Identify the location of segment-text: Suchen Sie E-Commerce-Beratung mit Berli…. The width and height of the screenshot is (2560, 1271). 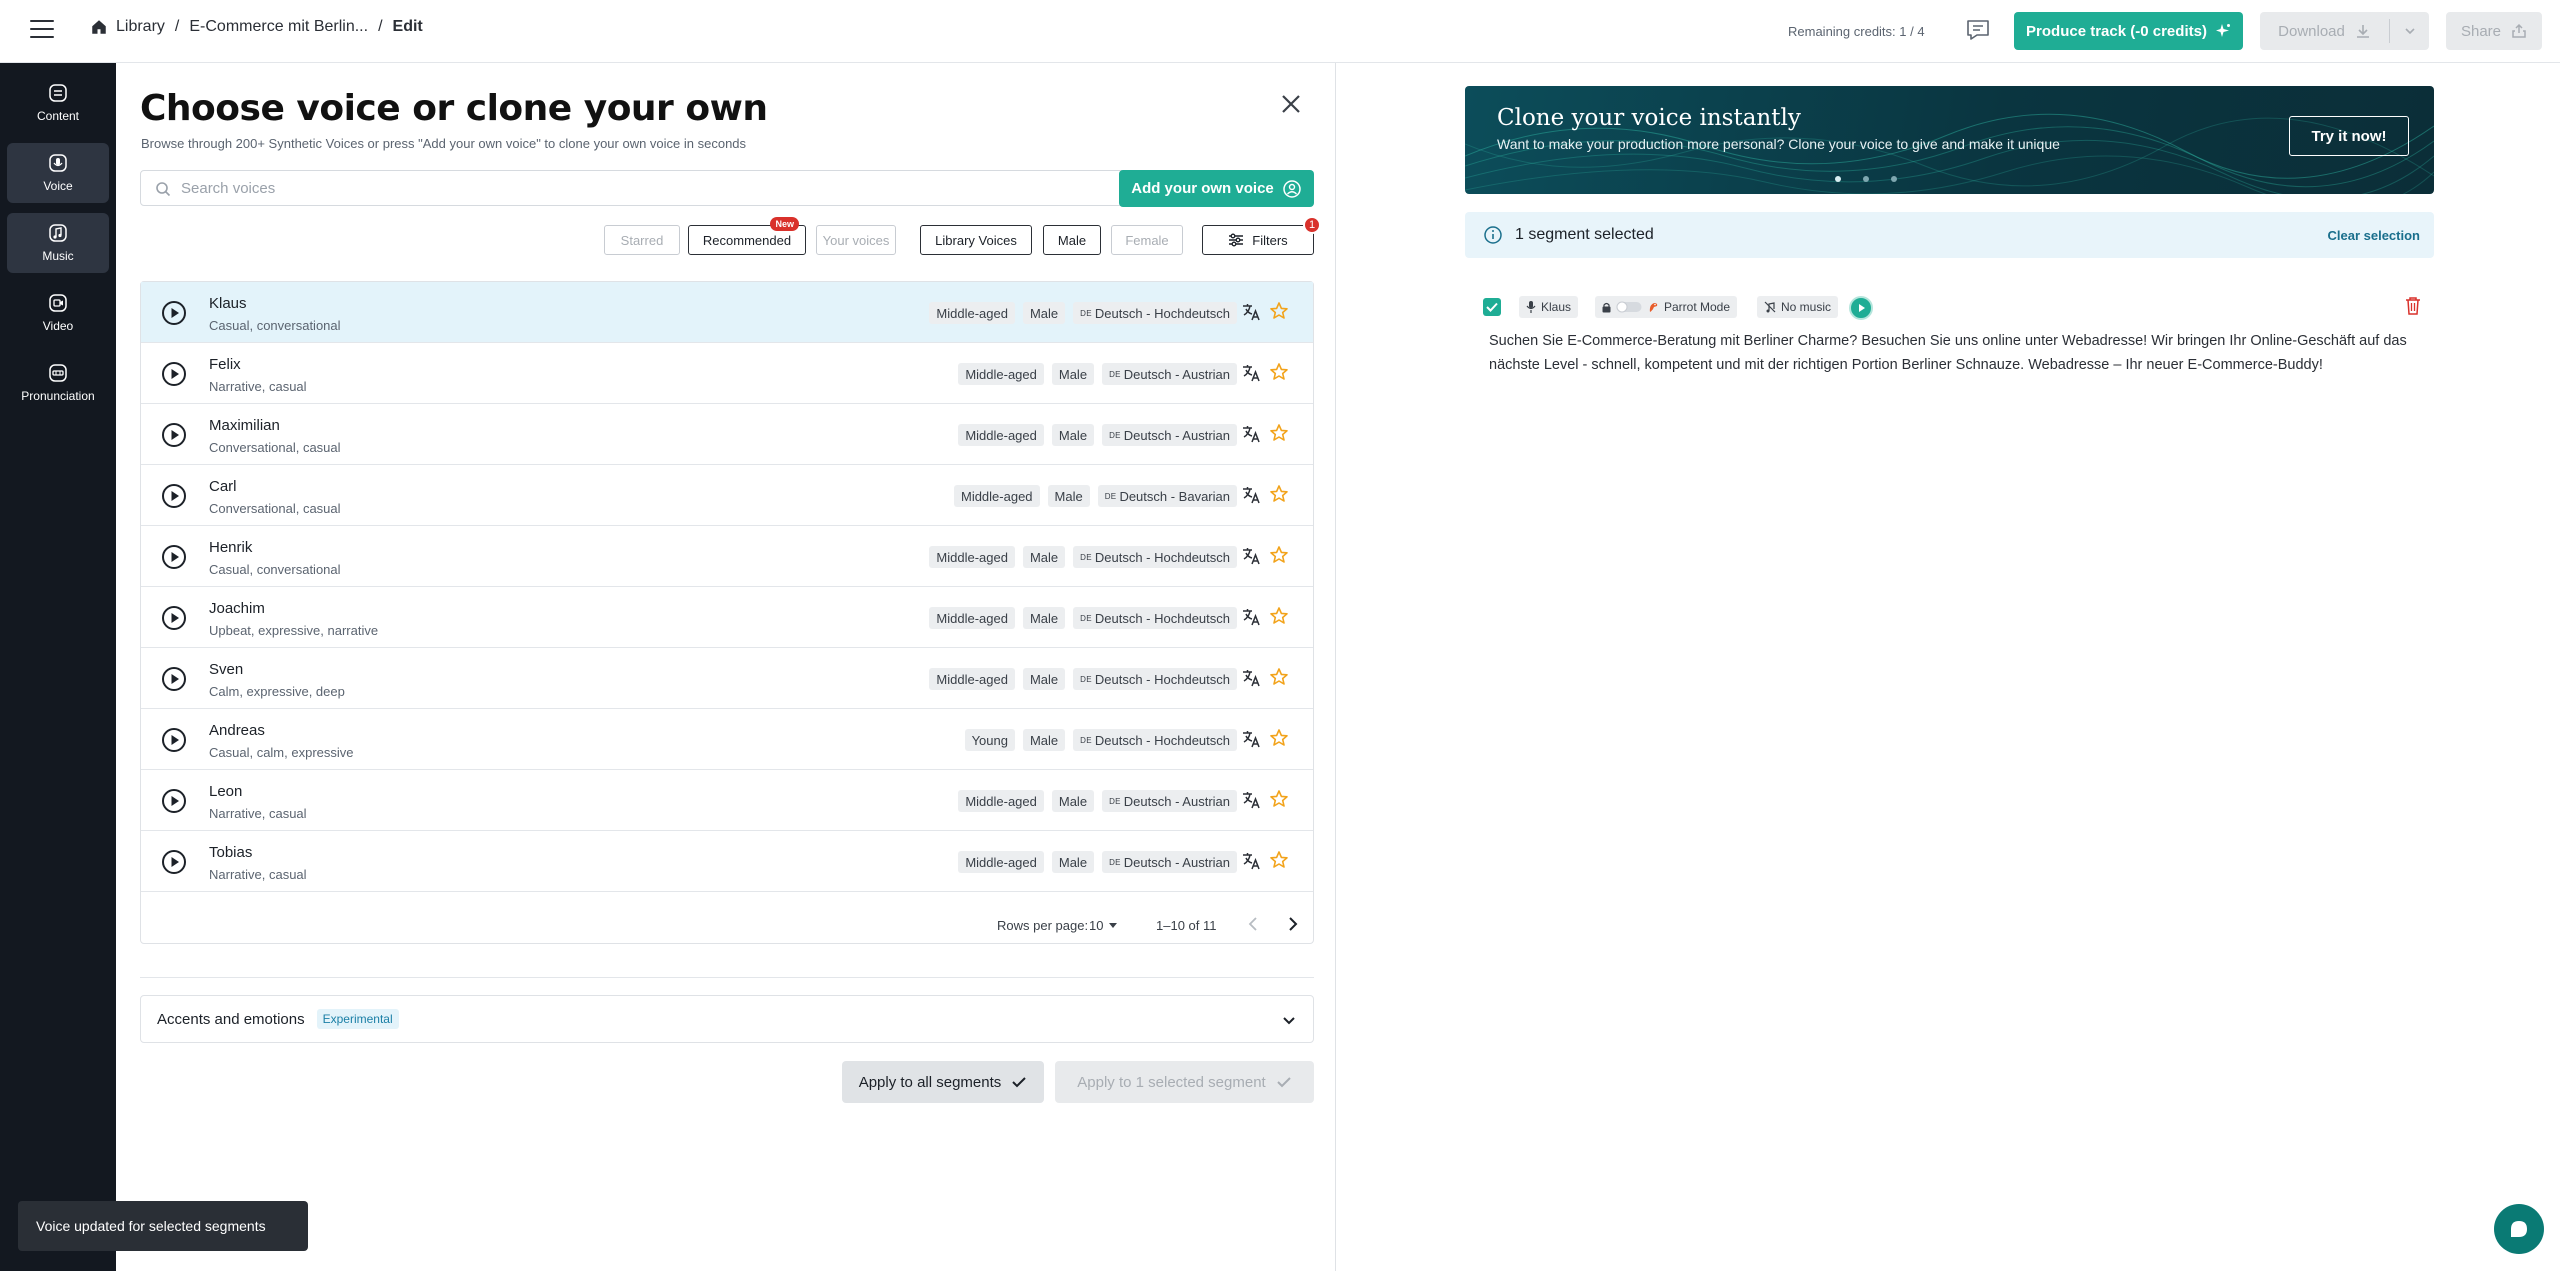
(1954, 353).